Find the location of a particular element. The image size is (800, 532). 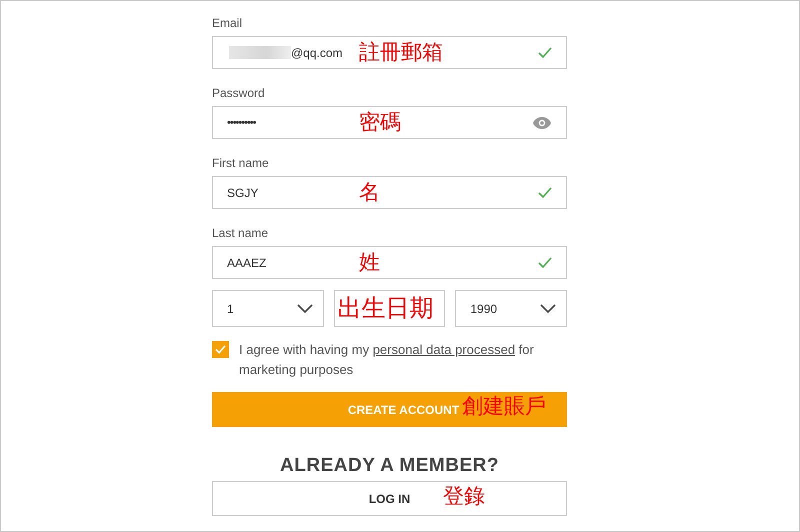

annotation-text: 創建賬戶 is located at coordinates (504, 406).